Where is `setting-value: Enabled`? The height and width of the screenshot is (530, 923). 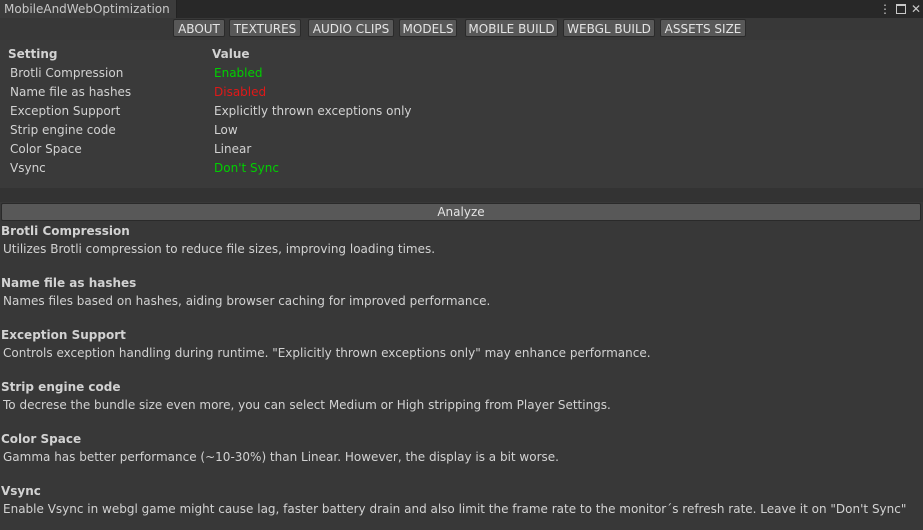 setting-value: Enabled is located at coordinates (238, 73).